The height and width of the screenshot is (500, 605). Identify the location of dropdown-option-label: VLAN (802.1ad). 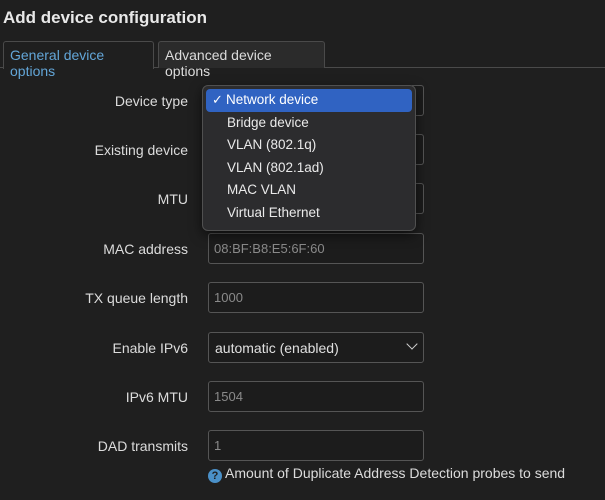
(275, 167).